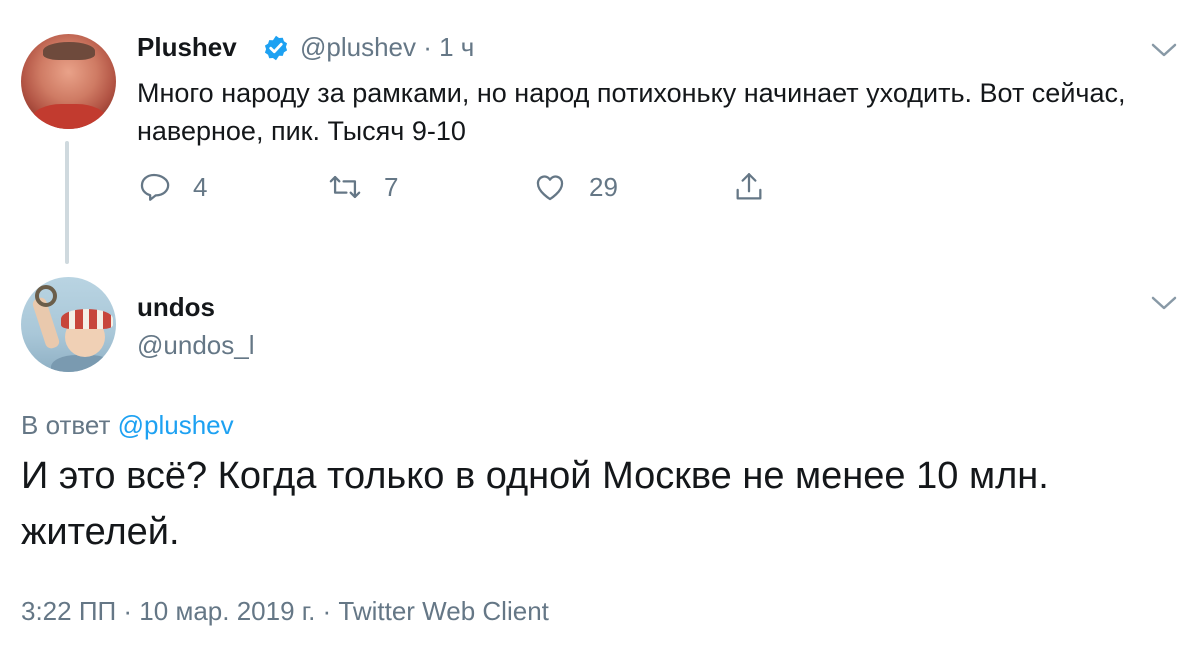 This screenshot has width=1199, height=654. Describe the element at coordinates (68, 81) in the screenshot. I see `avatar-plushev` at that location.